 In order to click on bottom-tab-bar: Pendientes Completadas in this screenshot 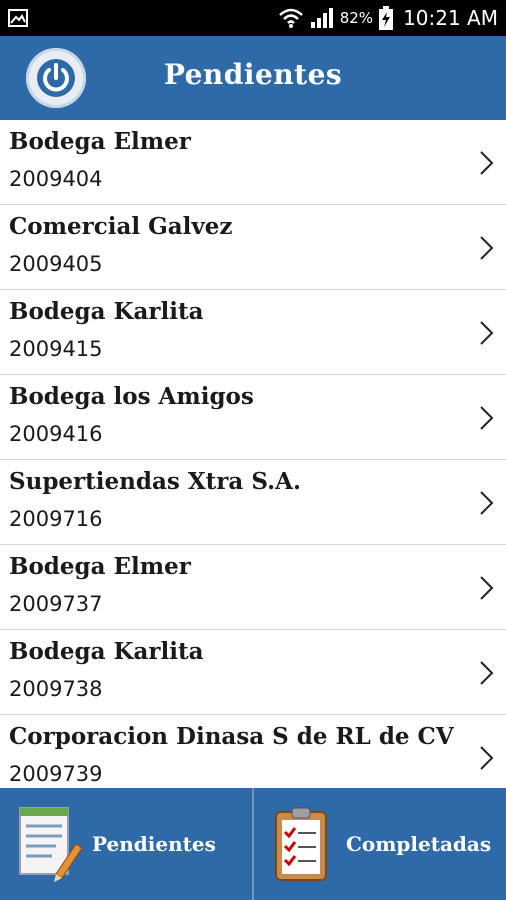, I will do `click(253, 844)`.